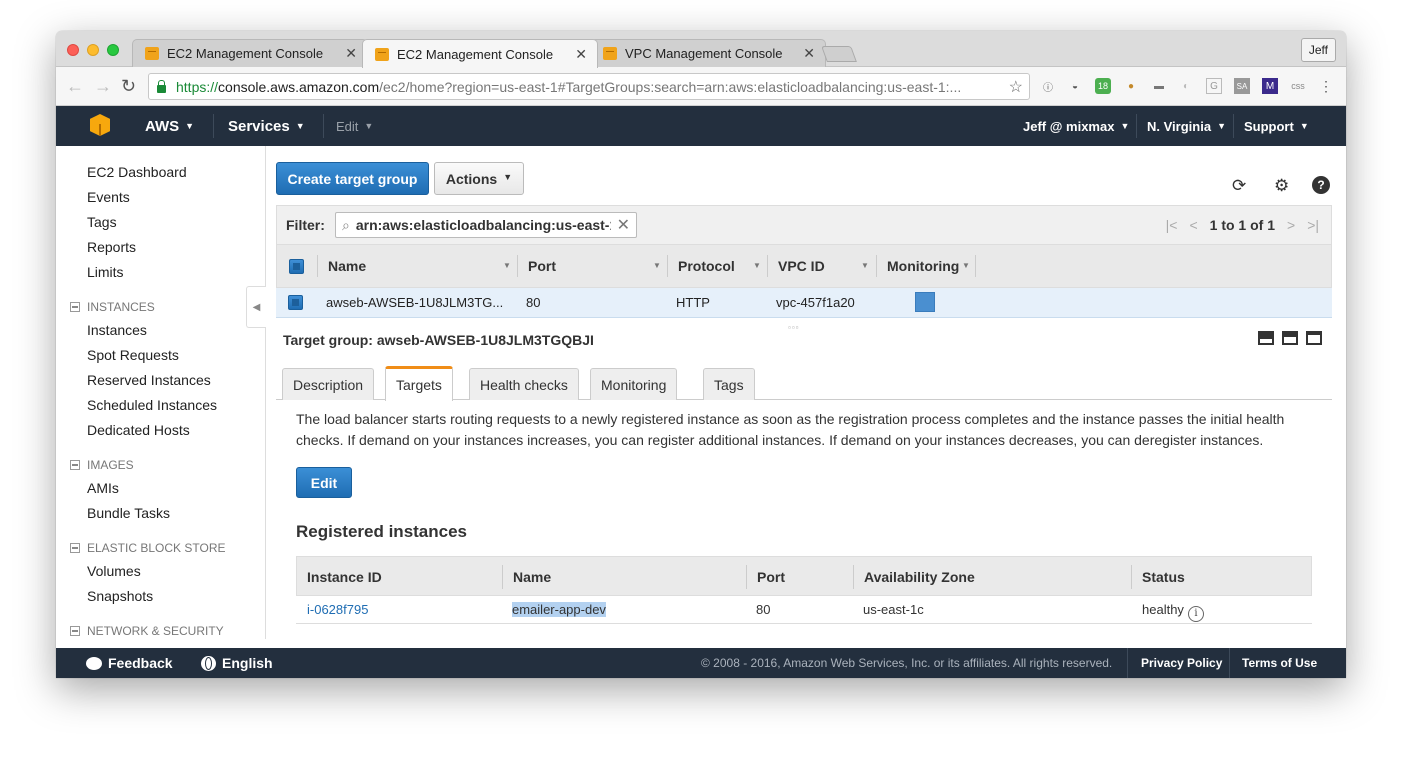 The image size is (1402, 758). I want to click on bookmark-star-icon: ☆, so click(1016, 87).